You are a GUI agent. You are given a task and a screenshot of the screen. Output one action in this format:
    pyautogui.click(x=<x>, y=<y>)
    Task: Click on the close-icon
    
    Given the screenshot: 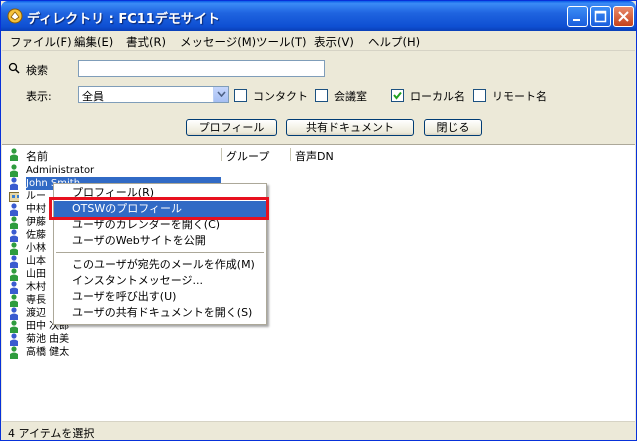 What is the action you would take?
    pyautogui.click(x=623, y=16)
    